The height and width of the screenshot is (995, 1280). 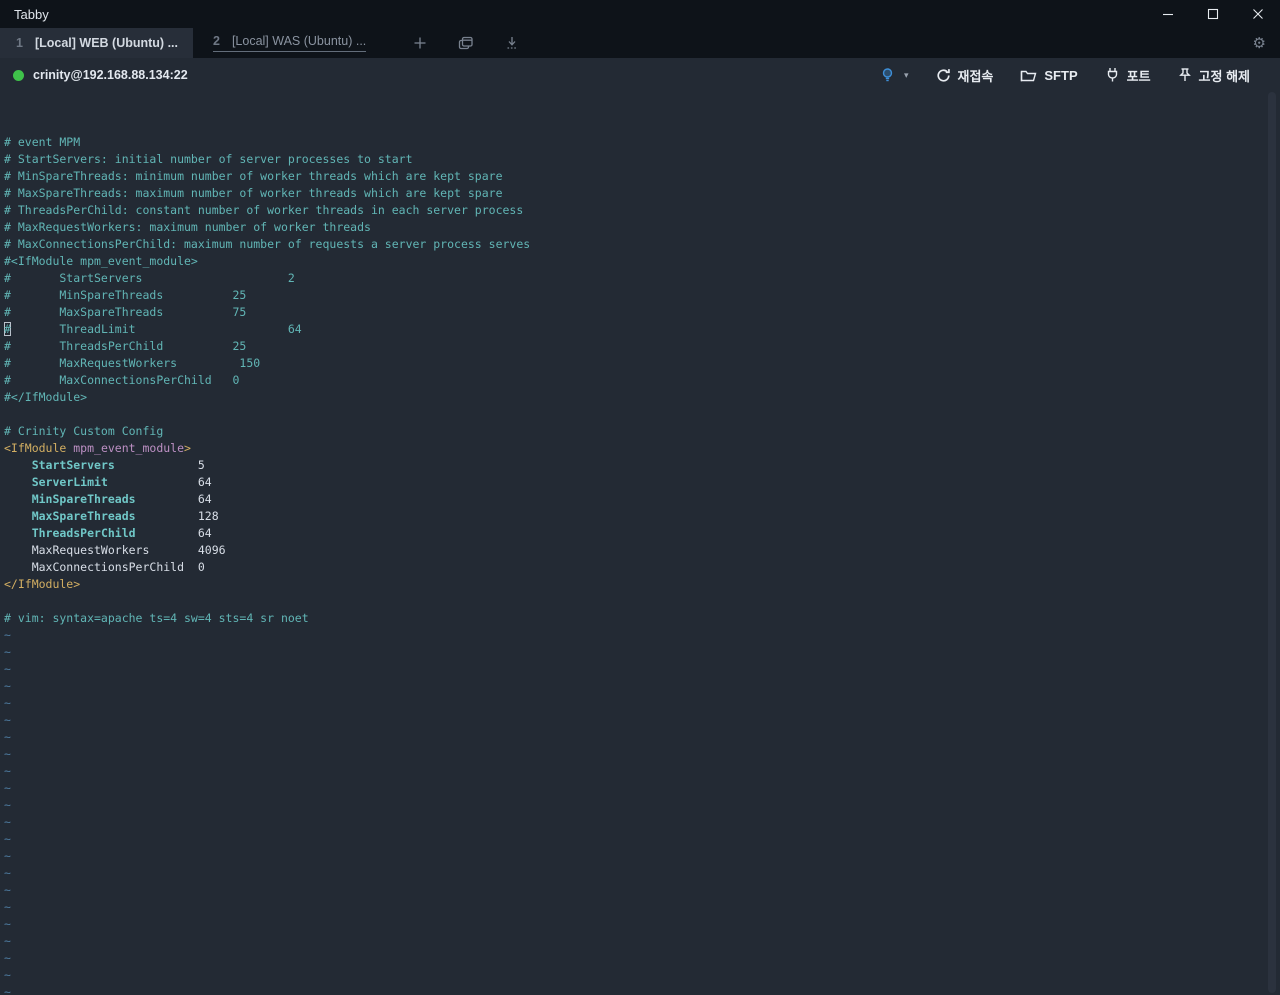 I want to click on new-tab-button, so click(x=420, y=43).